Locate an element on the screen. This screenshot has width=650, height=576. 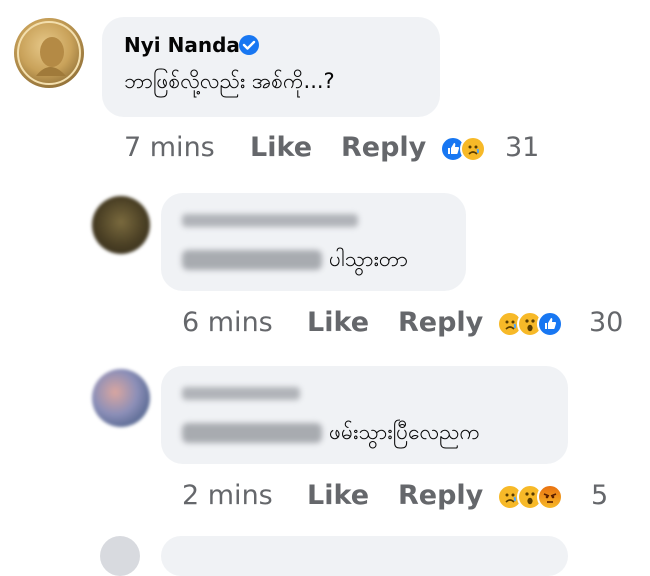
reaction-count: 5 is located at coordinates (599, 495).